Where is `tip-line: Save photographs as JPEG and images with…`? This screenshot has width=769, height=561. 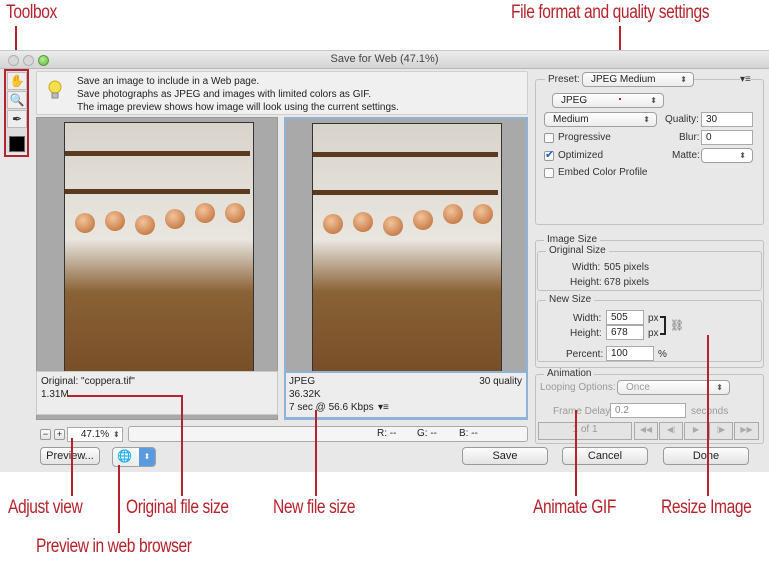
tip-line: Save photographs as JPEG and images with… is located at coordinates (224, 94).